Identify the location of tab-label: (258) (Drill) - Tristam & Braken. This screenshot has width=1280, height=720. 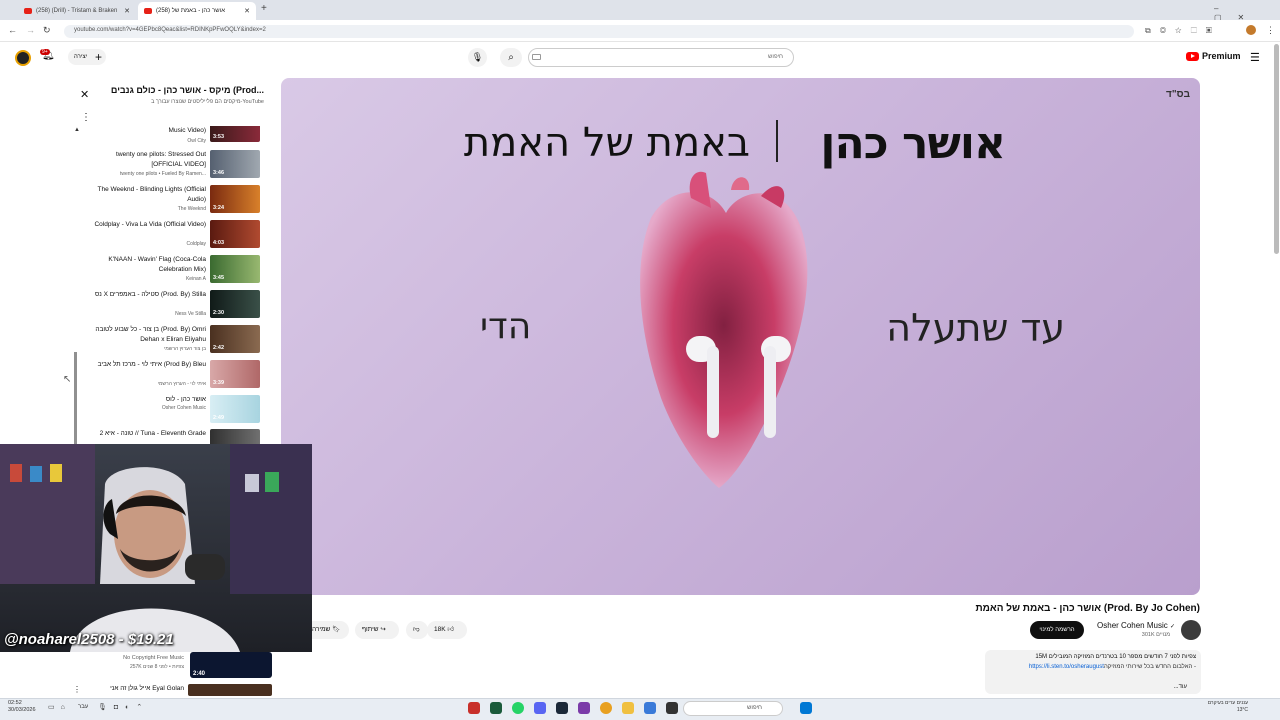
(77, 11).